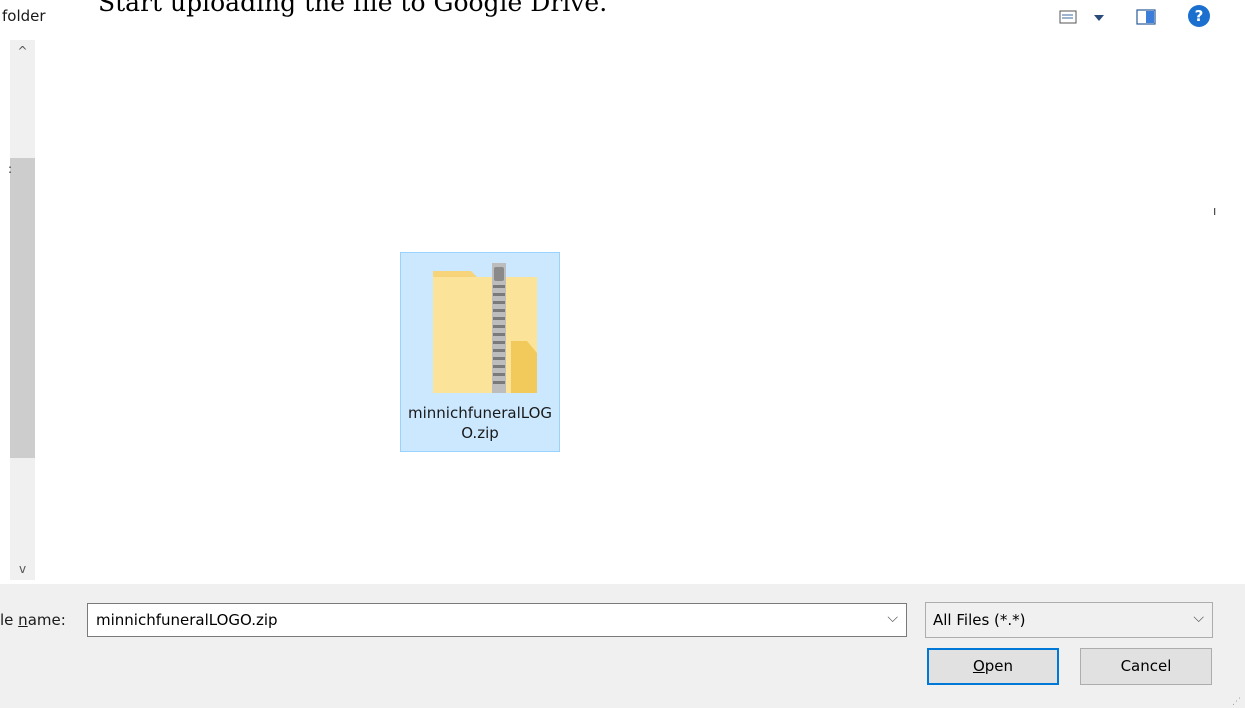  Describe the element at coordinates (480, 423) in the screenshot. I see `file-name-label: minnichfuneralLOGO.zip` at that location.